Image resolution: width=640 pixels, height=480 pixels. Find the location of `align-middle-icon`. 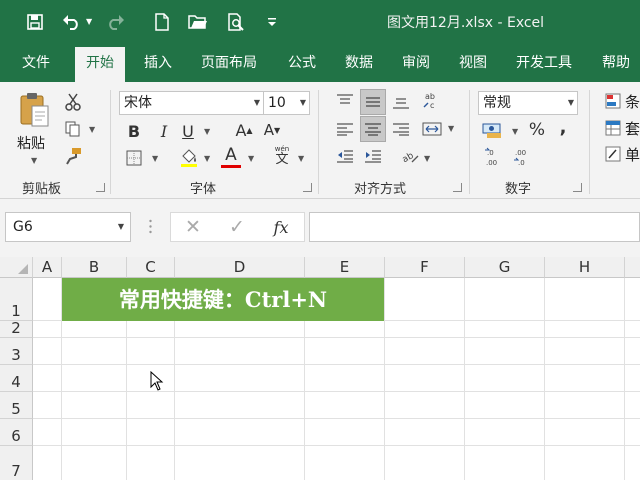

align-middle-icon is located at coordinates (373, 102).